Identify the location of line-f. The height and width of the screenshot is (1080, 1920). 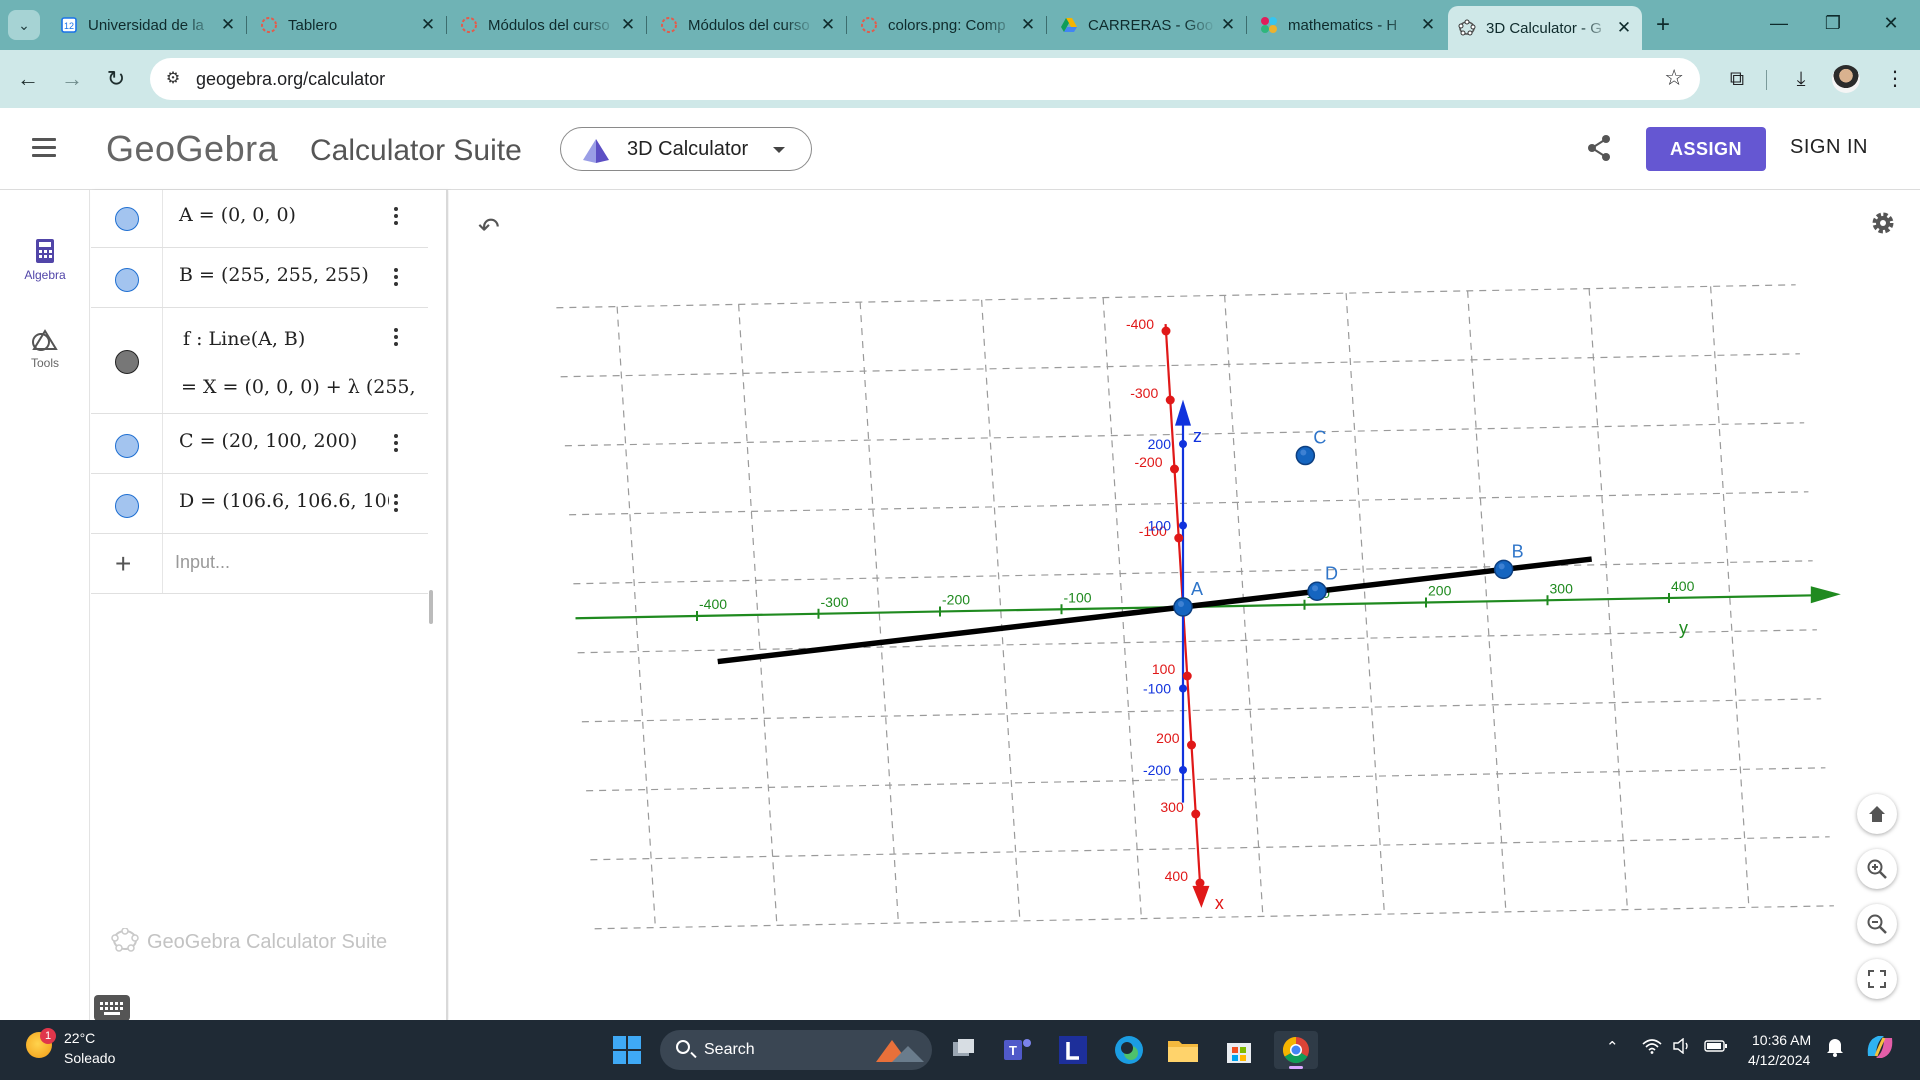
(1155, 610).